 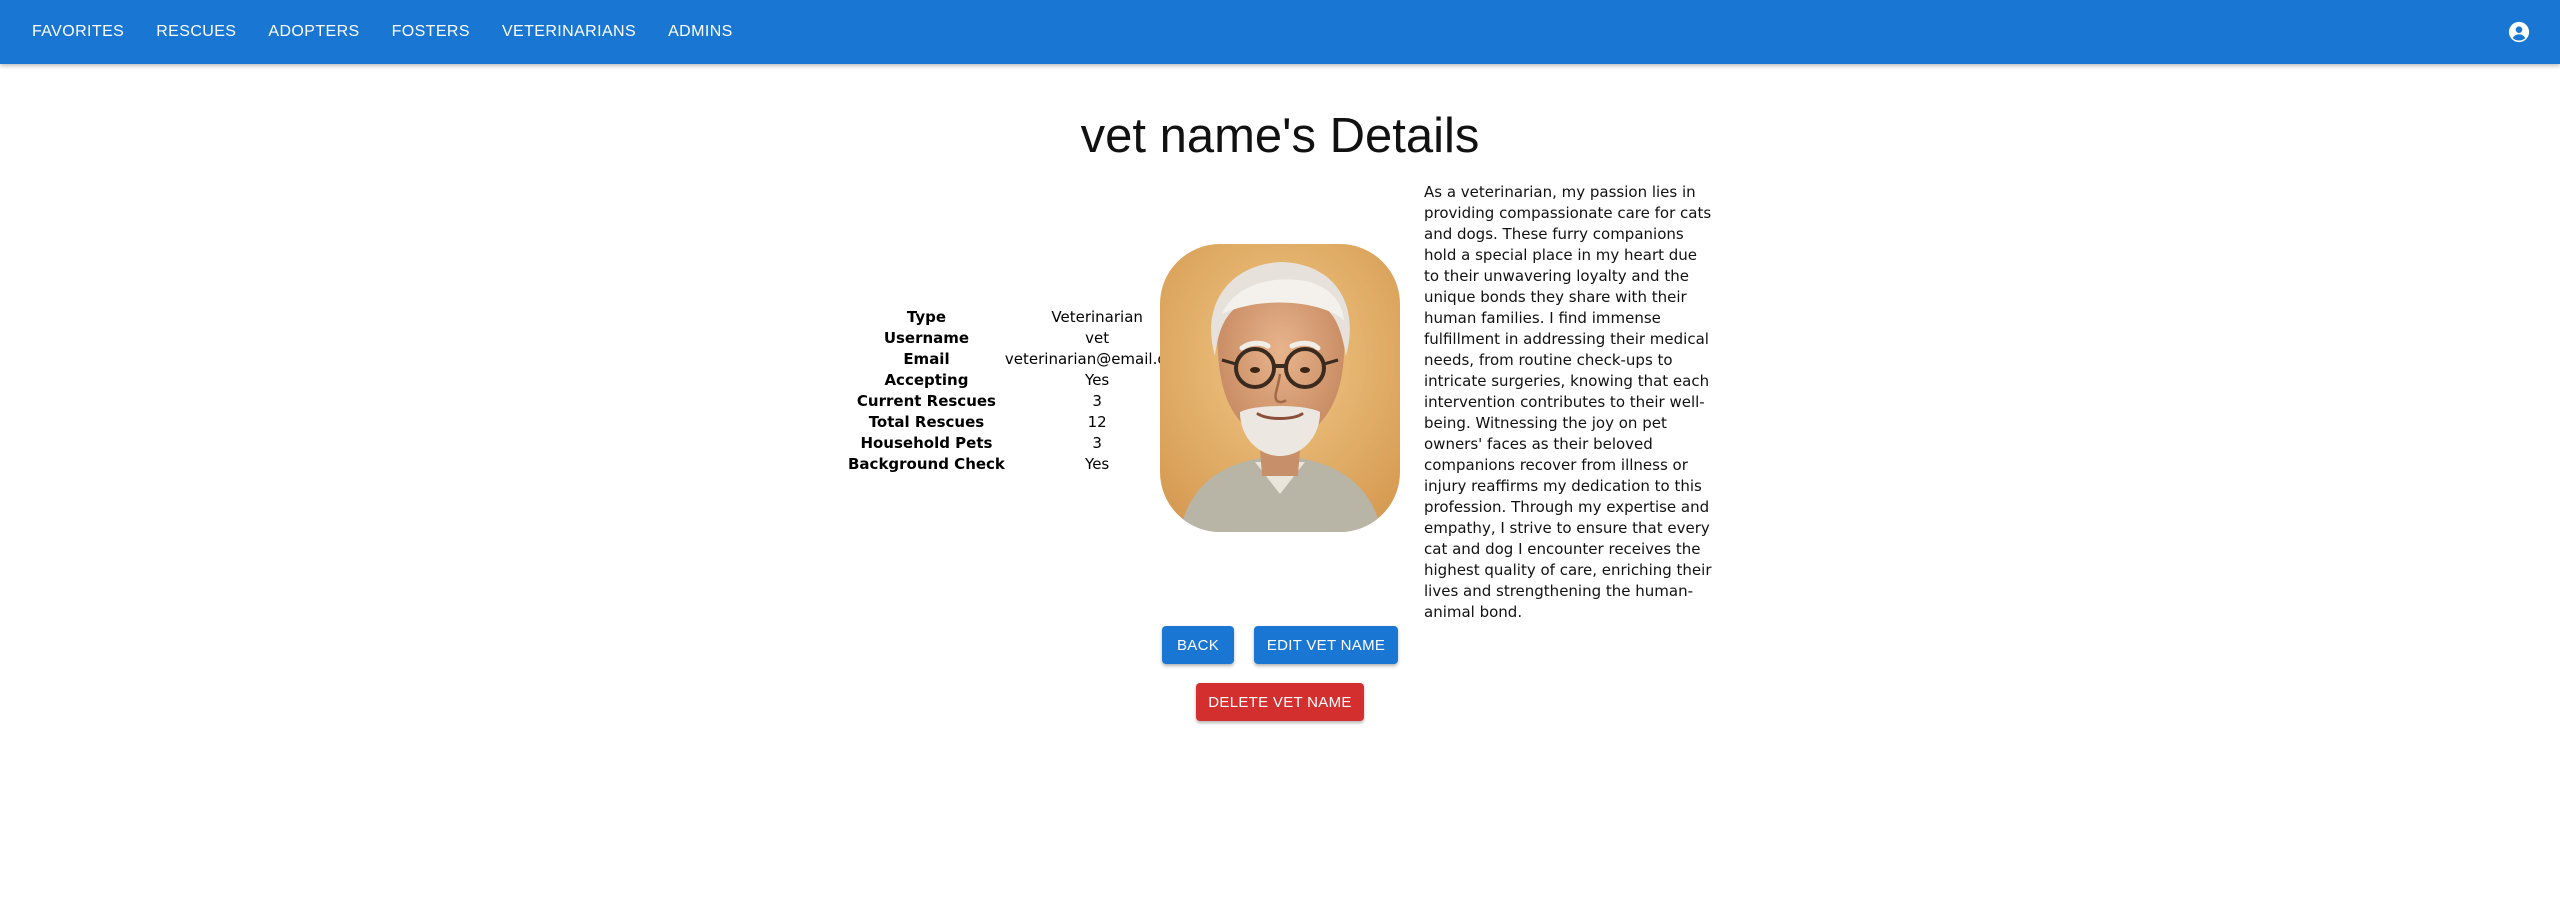 What do you see at coordinates (926, 401) in the screenshot?
I see `detail-label: Current Rescues` at bounding box center [926, 401].